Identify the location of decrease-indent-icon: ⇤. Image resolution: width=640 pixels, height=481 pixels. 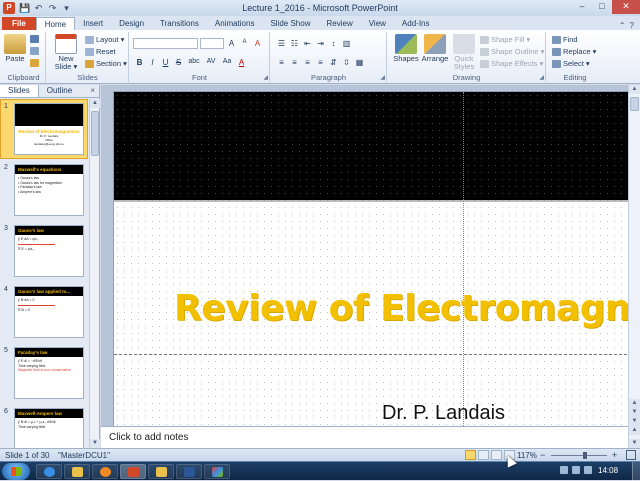
(307, 43).